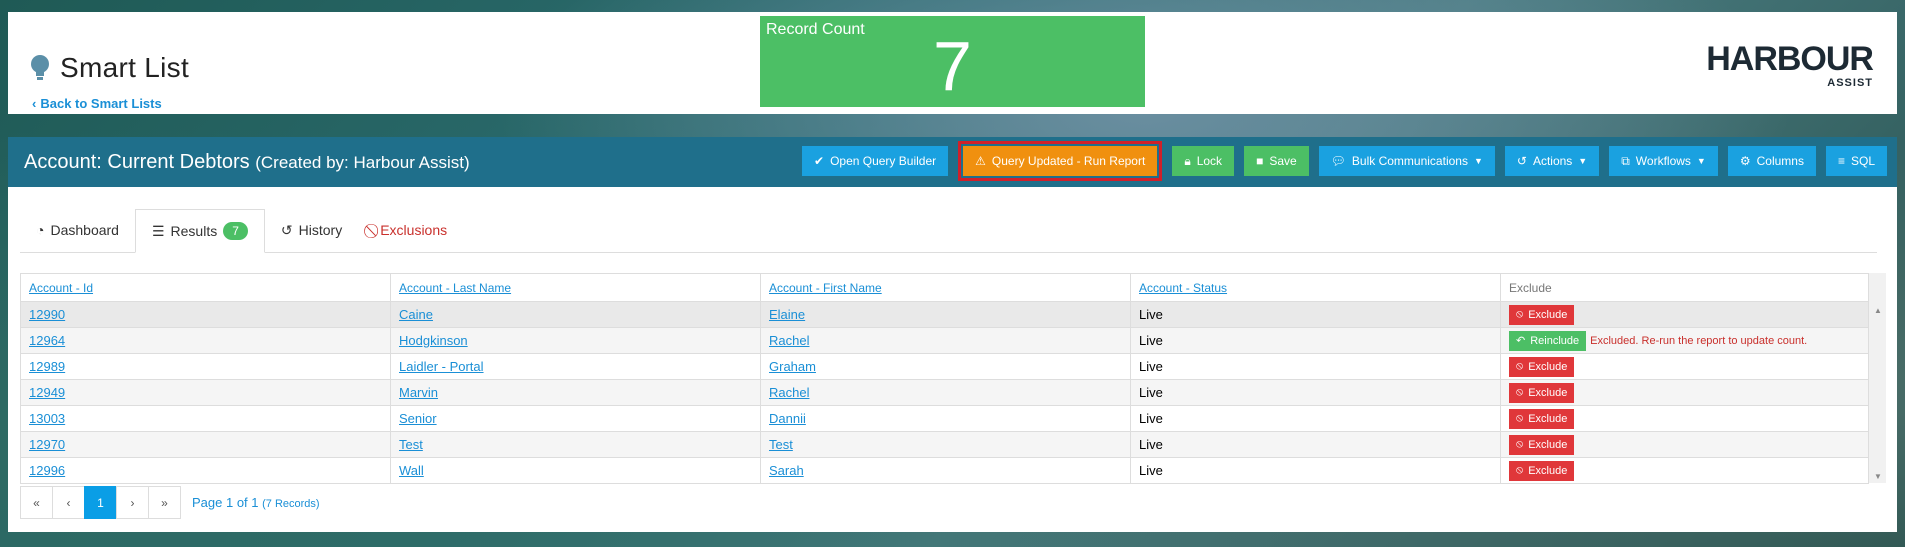  Describe the element at coordinates (137, 161) in the screenshot. I see `report-title-text: Account: Current Debtors` at that location.